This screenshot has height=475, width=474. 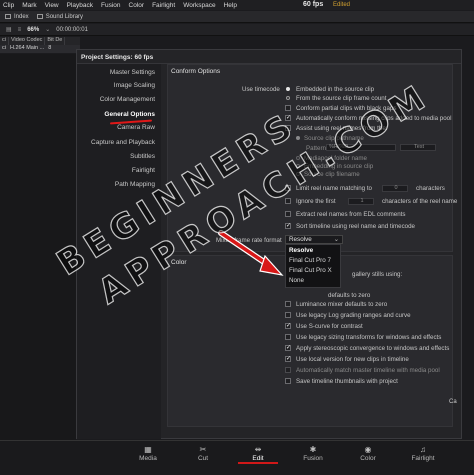 What do you see at coordinates (148, 453) in the screenshot?
I see `nav-media: ▦ Media` at bounding box center [148, 453].